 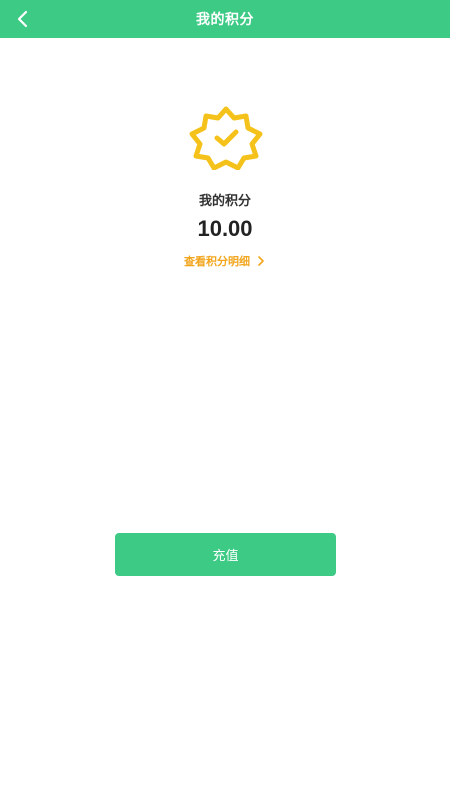 What do you see at coordinates (225, 228) in the screenshot?
I see `points-value: 10.00` at bounding box center [225, 228].